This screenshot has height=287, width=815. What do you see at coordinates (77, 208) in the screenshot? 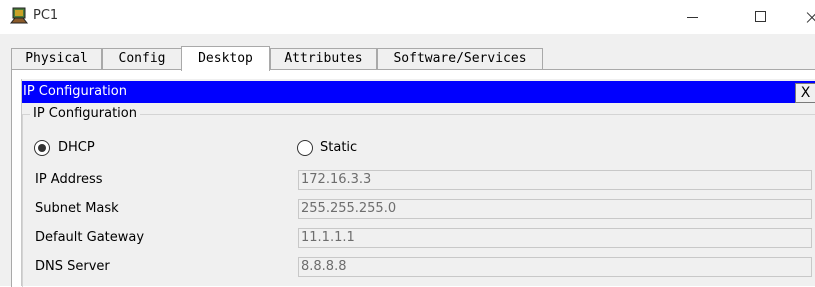
I see `subnet-mask-label: Subnet Mask` at bounding box center [77, 208].